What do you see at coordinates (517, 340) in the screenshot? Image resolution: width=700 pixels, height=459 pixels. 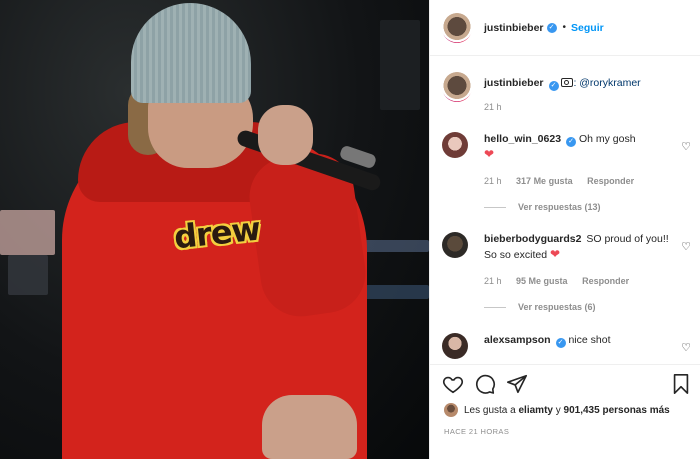 I see `comment-username: alexsampson` at bounding box center [517, 340].